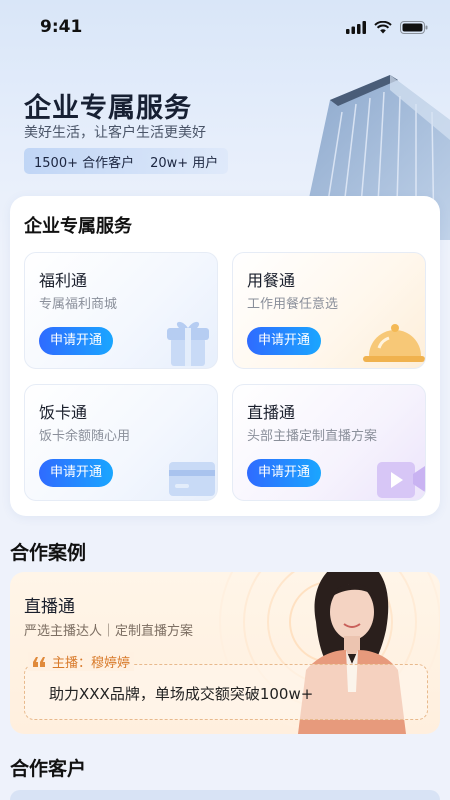 The width and height of the screenshot is (450, 800). I want to click on cases-heading: 合作案例, so click(48, 553).